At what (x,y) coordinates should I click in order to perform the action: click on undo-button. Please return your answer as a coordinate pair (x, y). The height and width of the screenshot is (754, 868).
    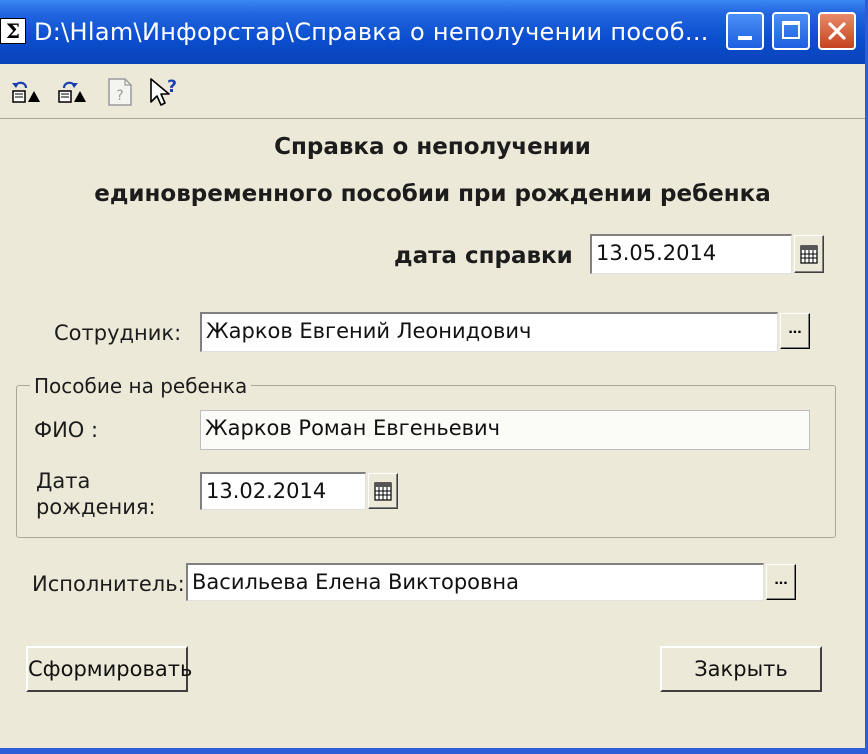
    Looking at the image, I should click on (26, 92).